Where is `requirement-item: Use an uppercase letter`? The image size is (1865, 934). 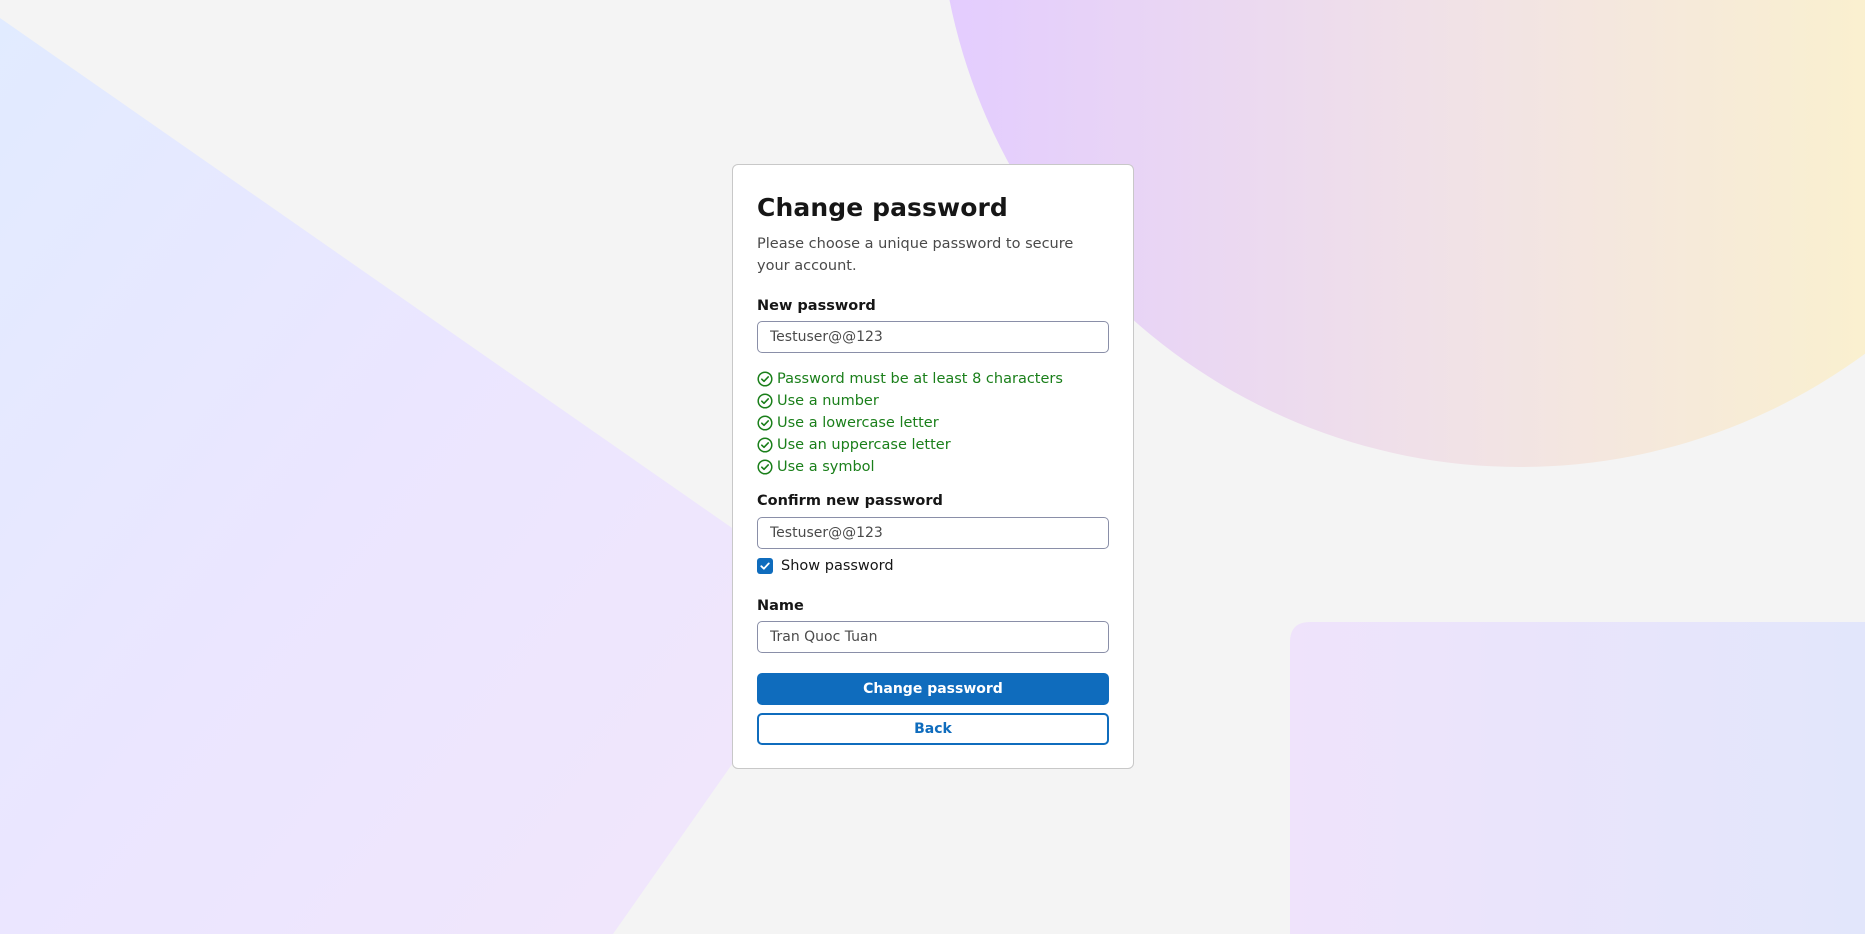
requirement-item: Use an uppercase letter is located at coordinates (910, 445).